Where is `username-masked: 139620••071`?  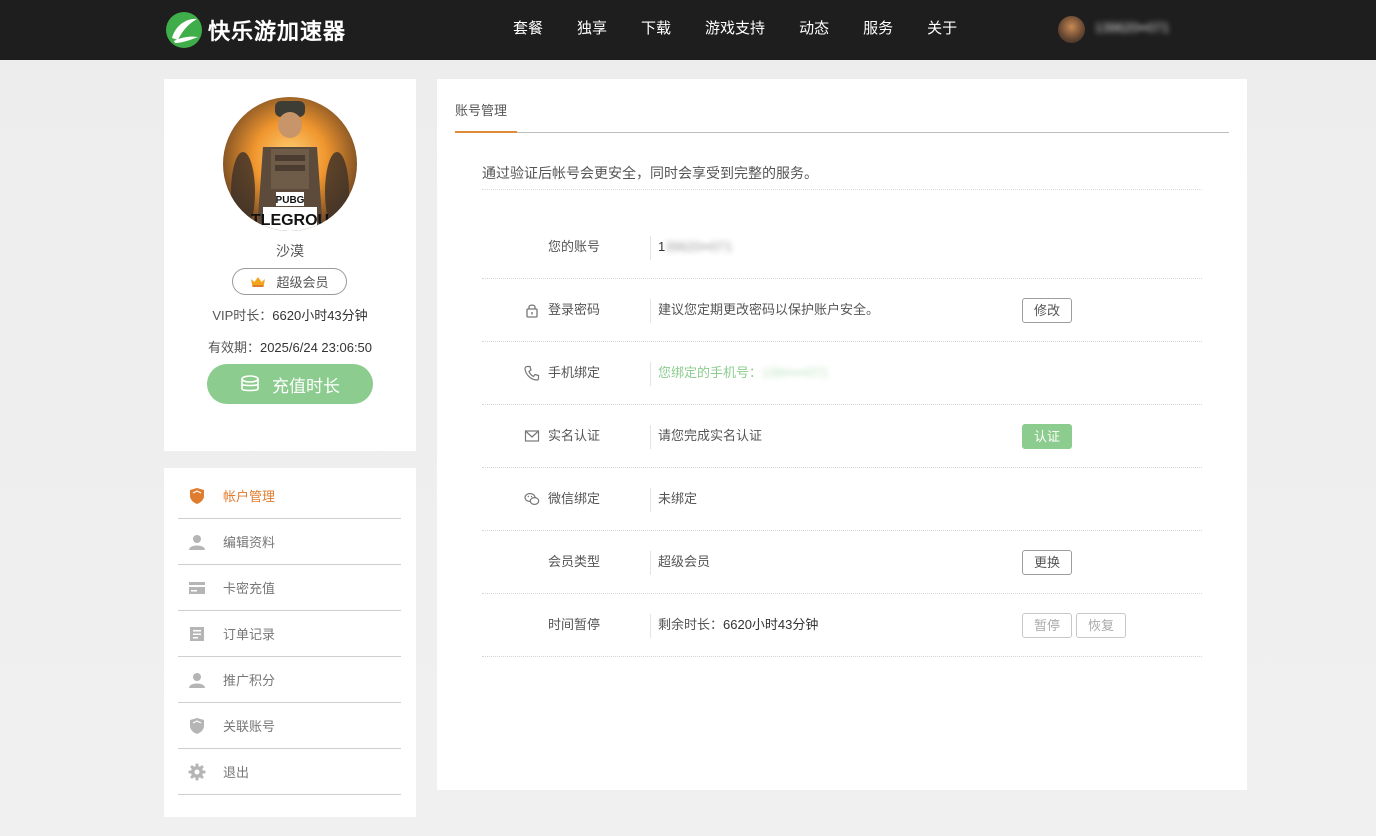 username-masked: 139620••071 is located at coordinates (1141, 28).